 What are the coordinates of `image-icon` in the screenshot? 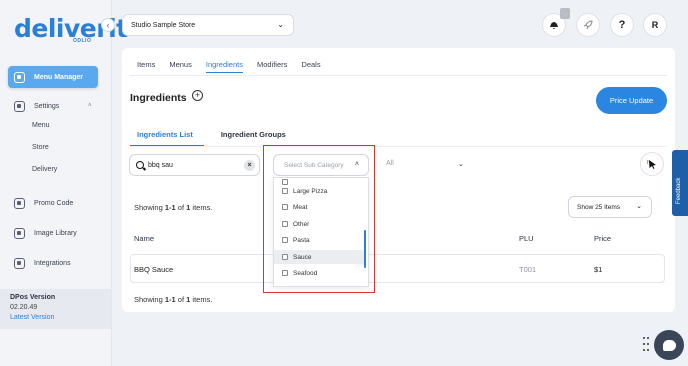 It's located at (19, 233).